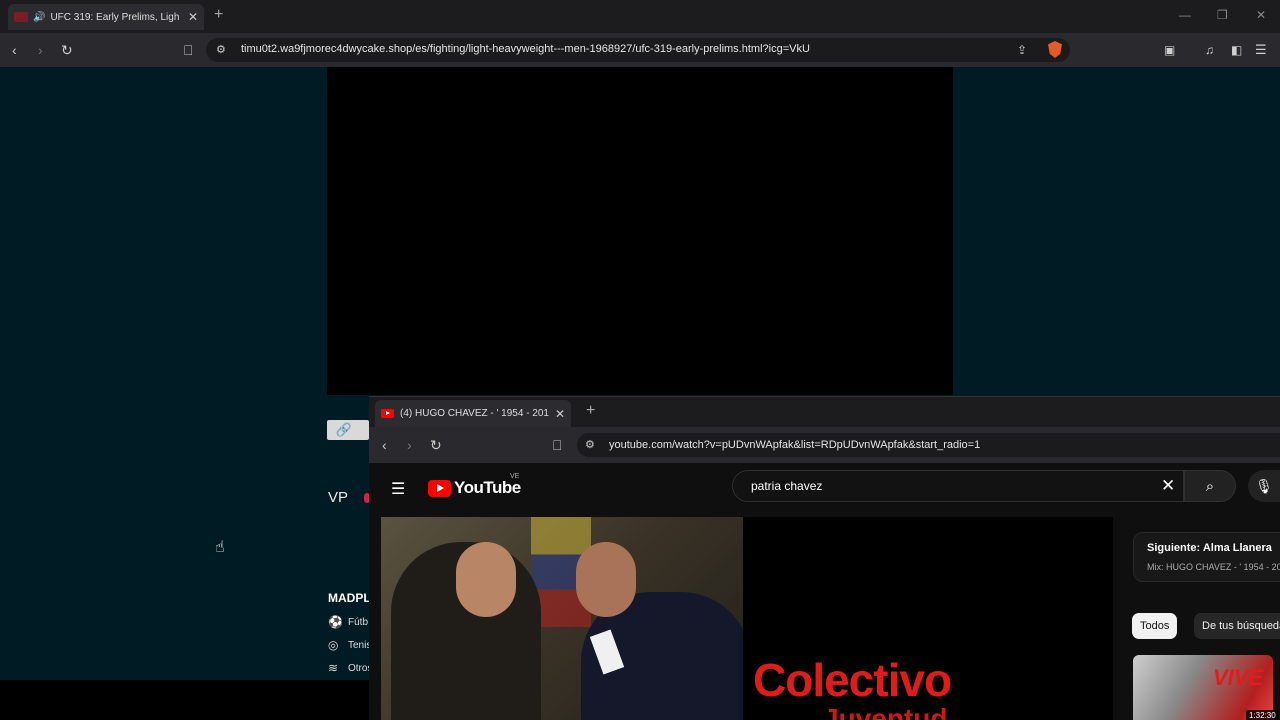  Describe the element at coordinates (786, 486) in the screenshot. I see `search-query: patria chavez` at that location.